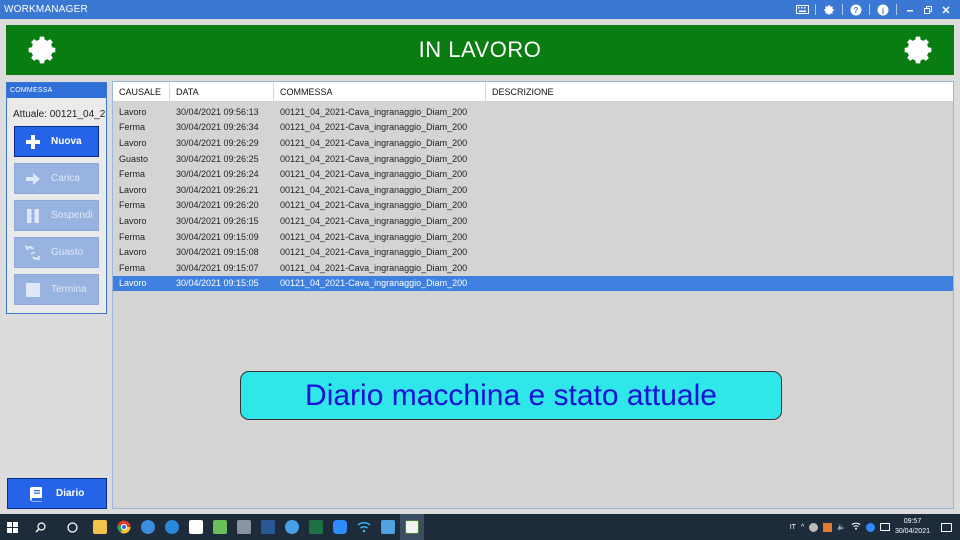 This screenshot has width=960, height=540. What do you see at coordinates (912, 527) in the screenshot?
I see `clock: 09:57 30/04/2021` at bounding box center [912, 527].